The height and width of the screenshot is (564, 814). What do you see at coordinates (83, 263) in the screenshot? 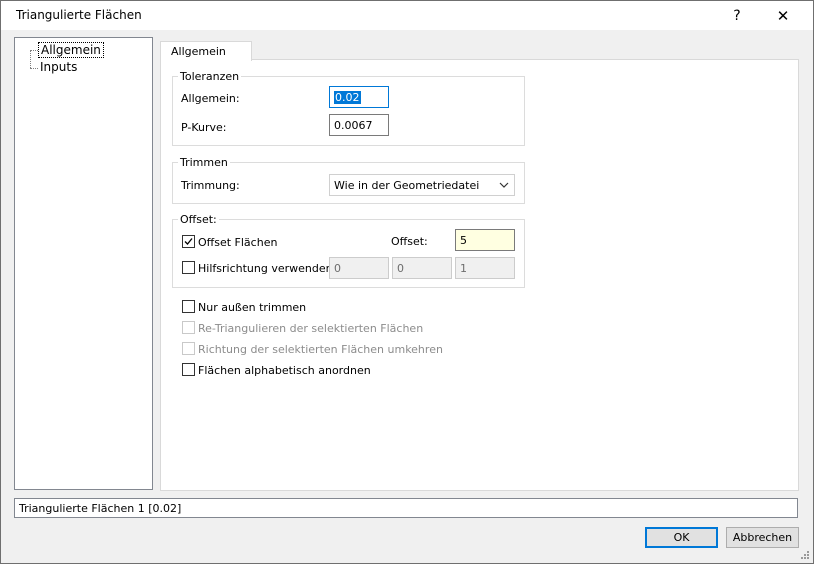
I see `navigation-tree` at bounding box center [83, 263].